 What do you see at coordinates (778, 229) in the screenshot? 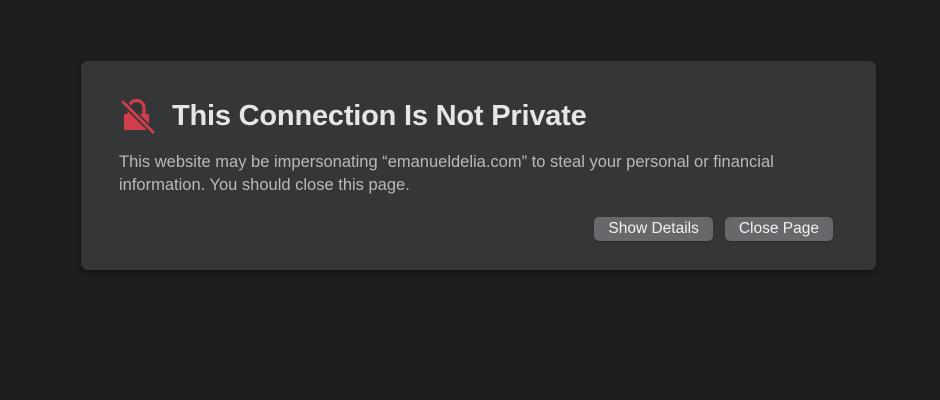
I see `close-page-button: Close Page` at bounding box center [778, 229].